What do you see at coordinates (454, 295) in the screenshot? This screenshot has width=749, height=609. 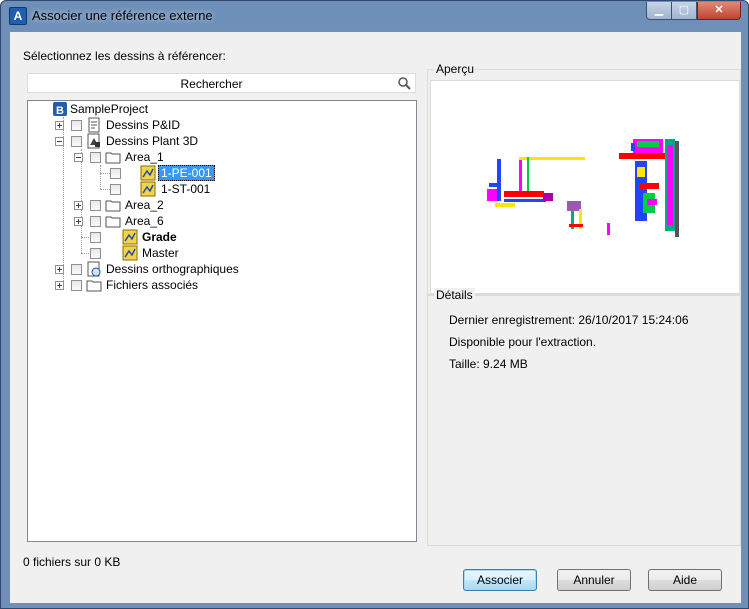 I see `details-title: Détails` at bounding box center [454, 295].